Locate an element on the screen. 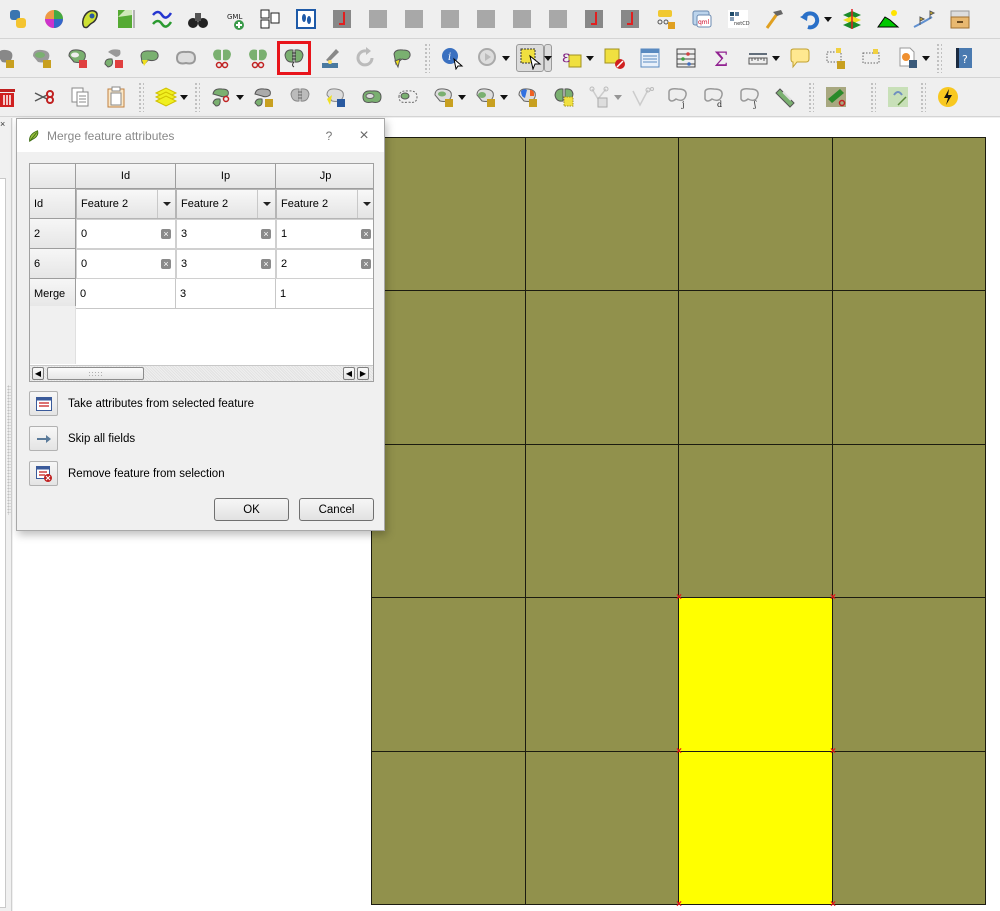  take-attributes-button is located at coordinates (43, 403).